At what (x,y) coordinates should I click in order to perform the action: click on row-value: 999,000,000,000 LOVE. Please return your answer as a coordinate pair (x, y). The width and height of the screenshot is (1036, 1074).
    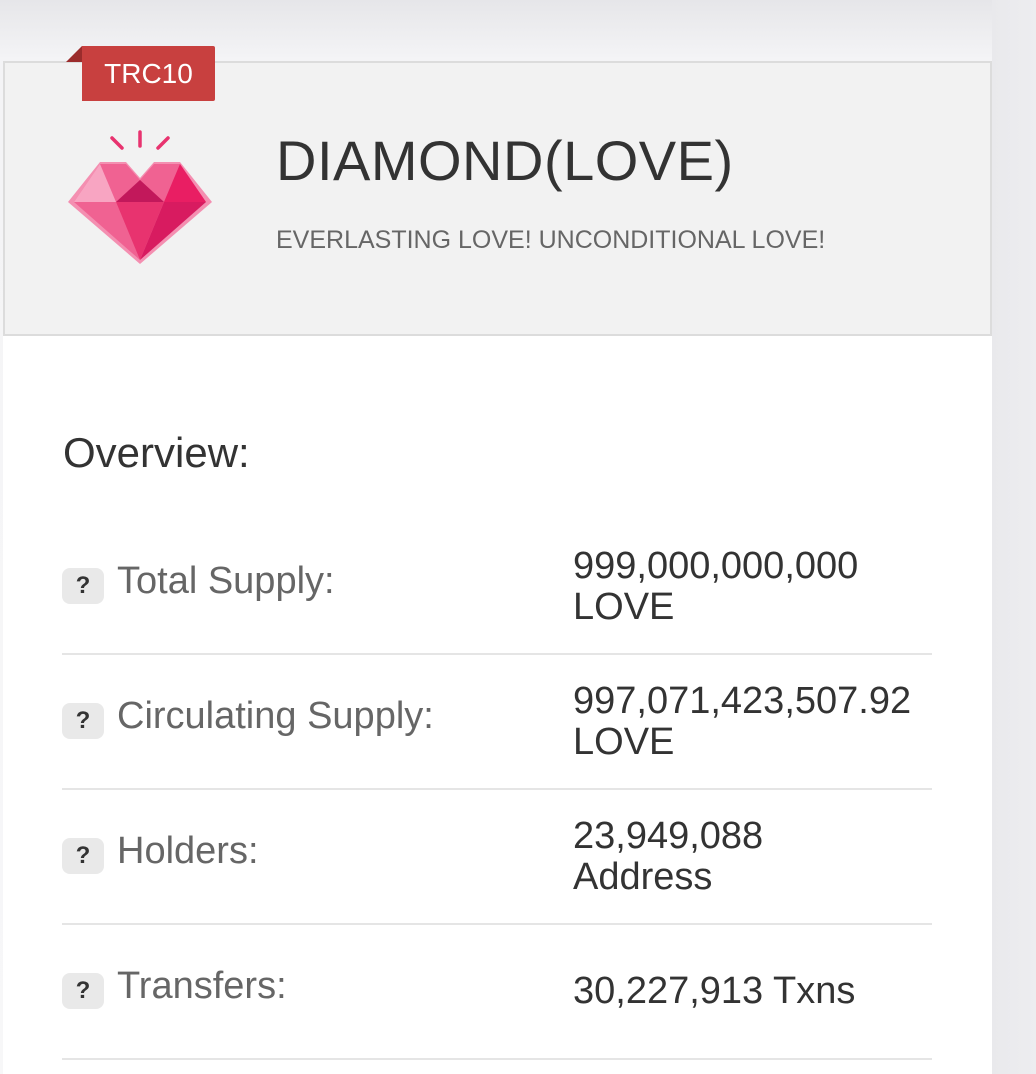
    Looking at the image, I should click on (763, 587).